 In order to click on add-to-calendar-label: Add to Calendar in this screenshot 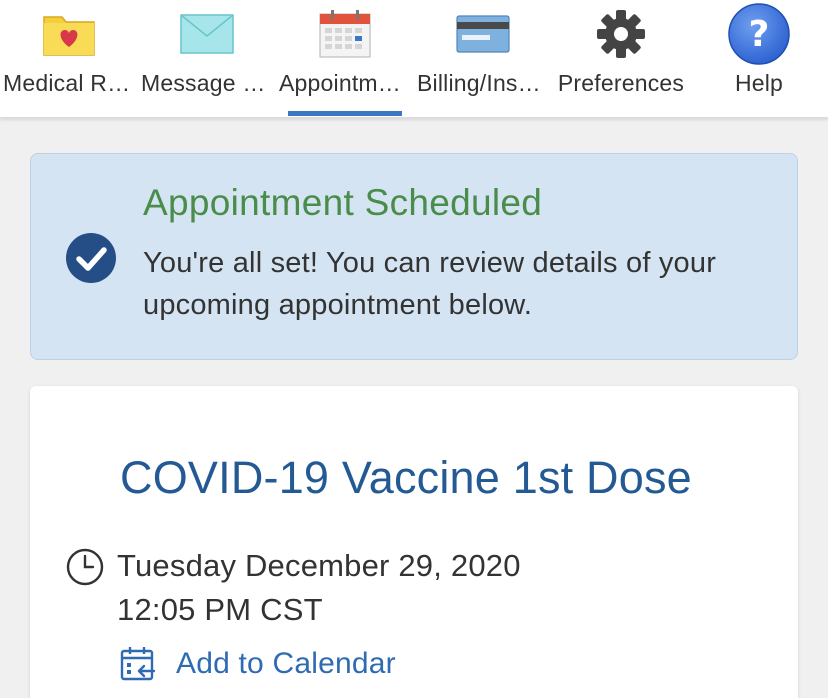, I will do `click(286, 663)`.